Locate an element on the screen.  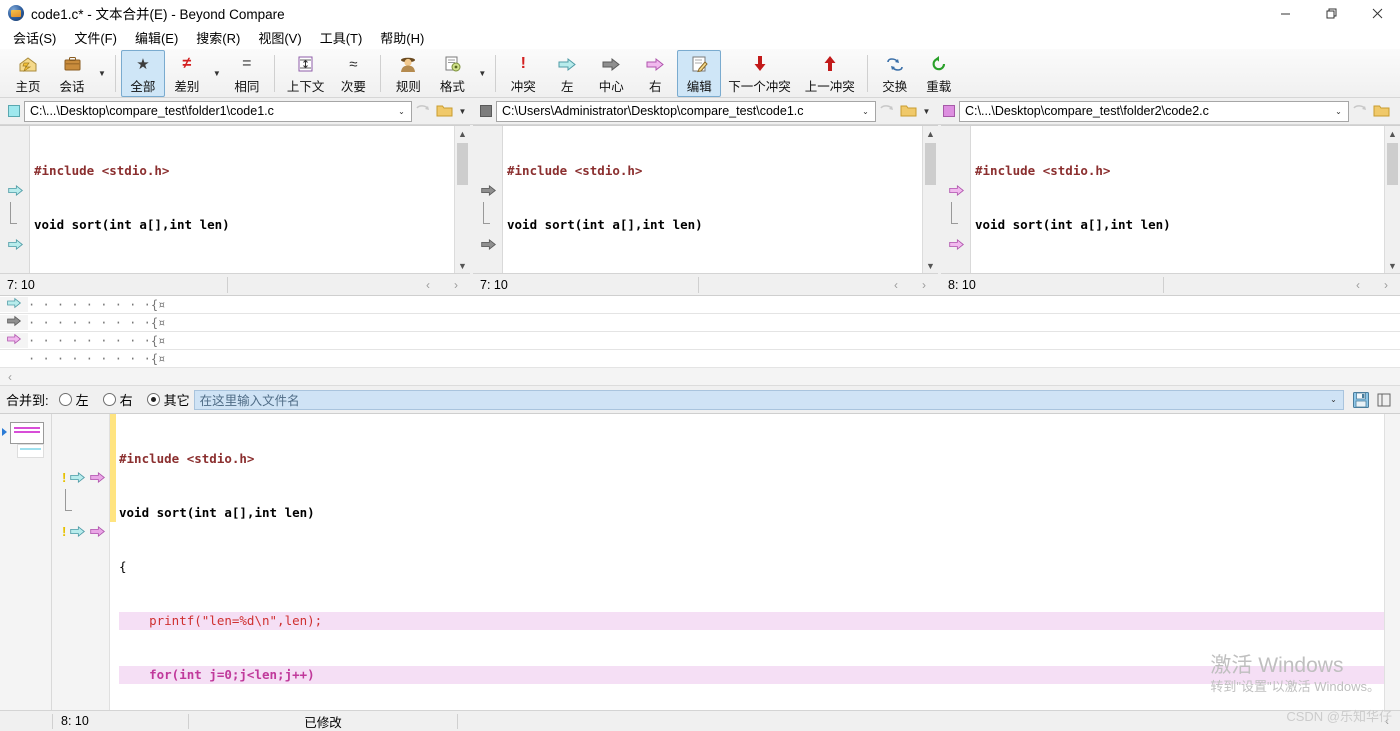
output-vertical-scrollbar is located at coordinates (1392, 562).